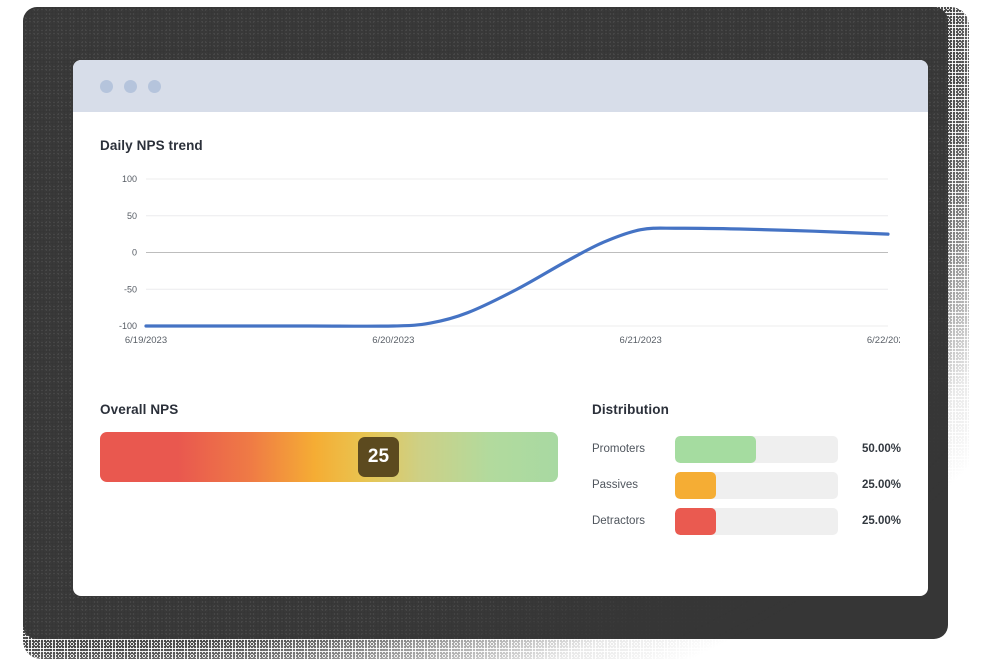 The image size is (1000, 662). I want to click on browser-titlebar, so click(500, 86).